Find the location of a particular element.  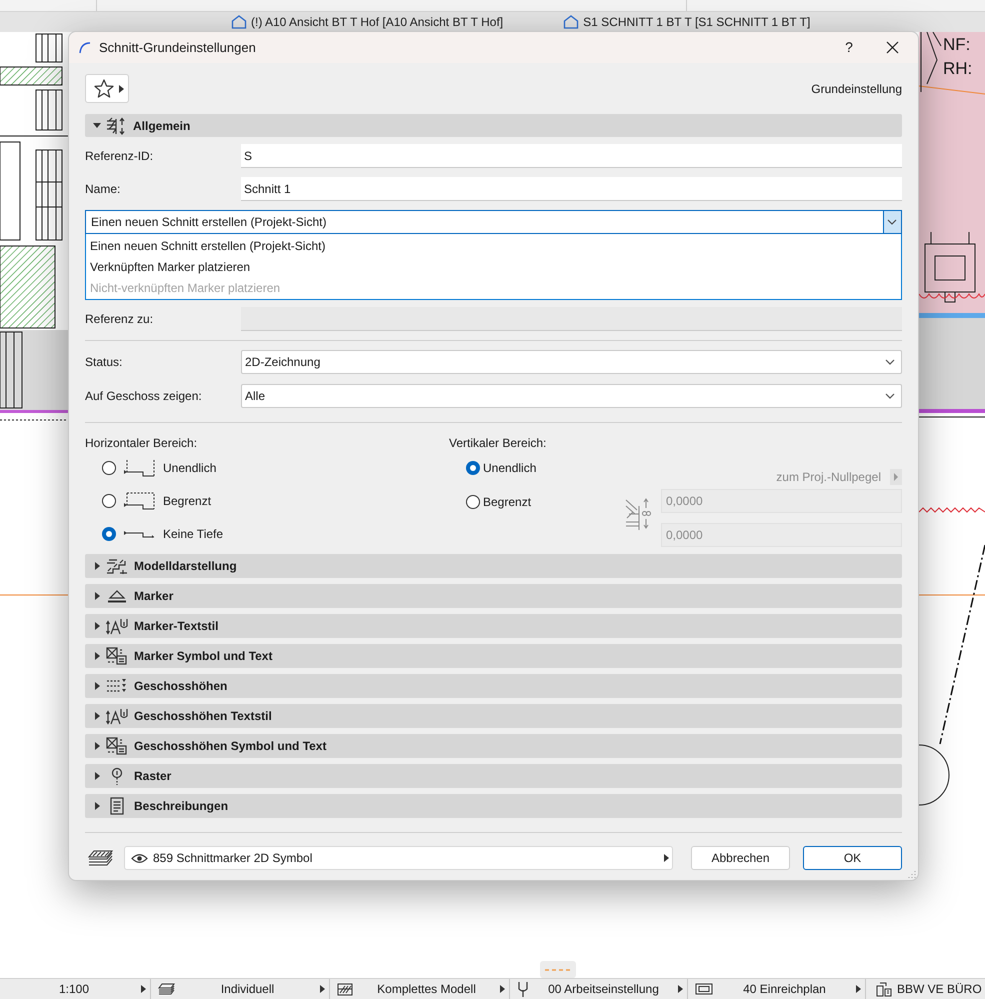

no-depth-icon is located at coordinates (139, 534).